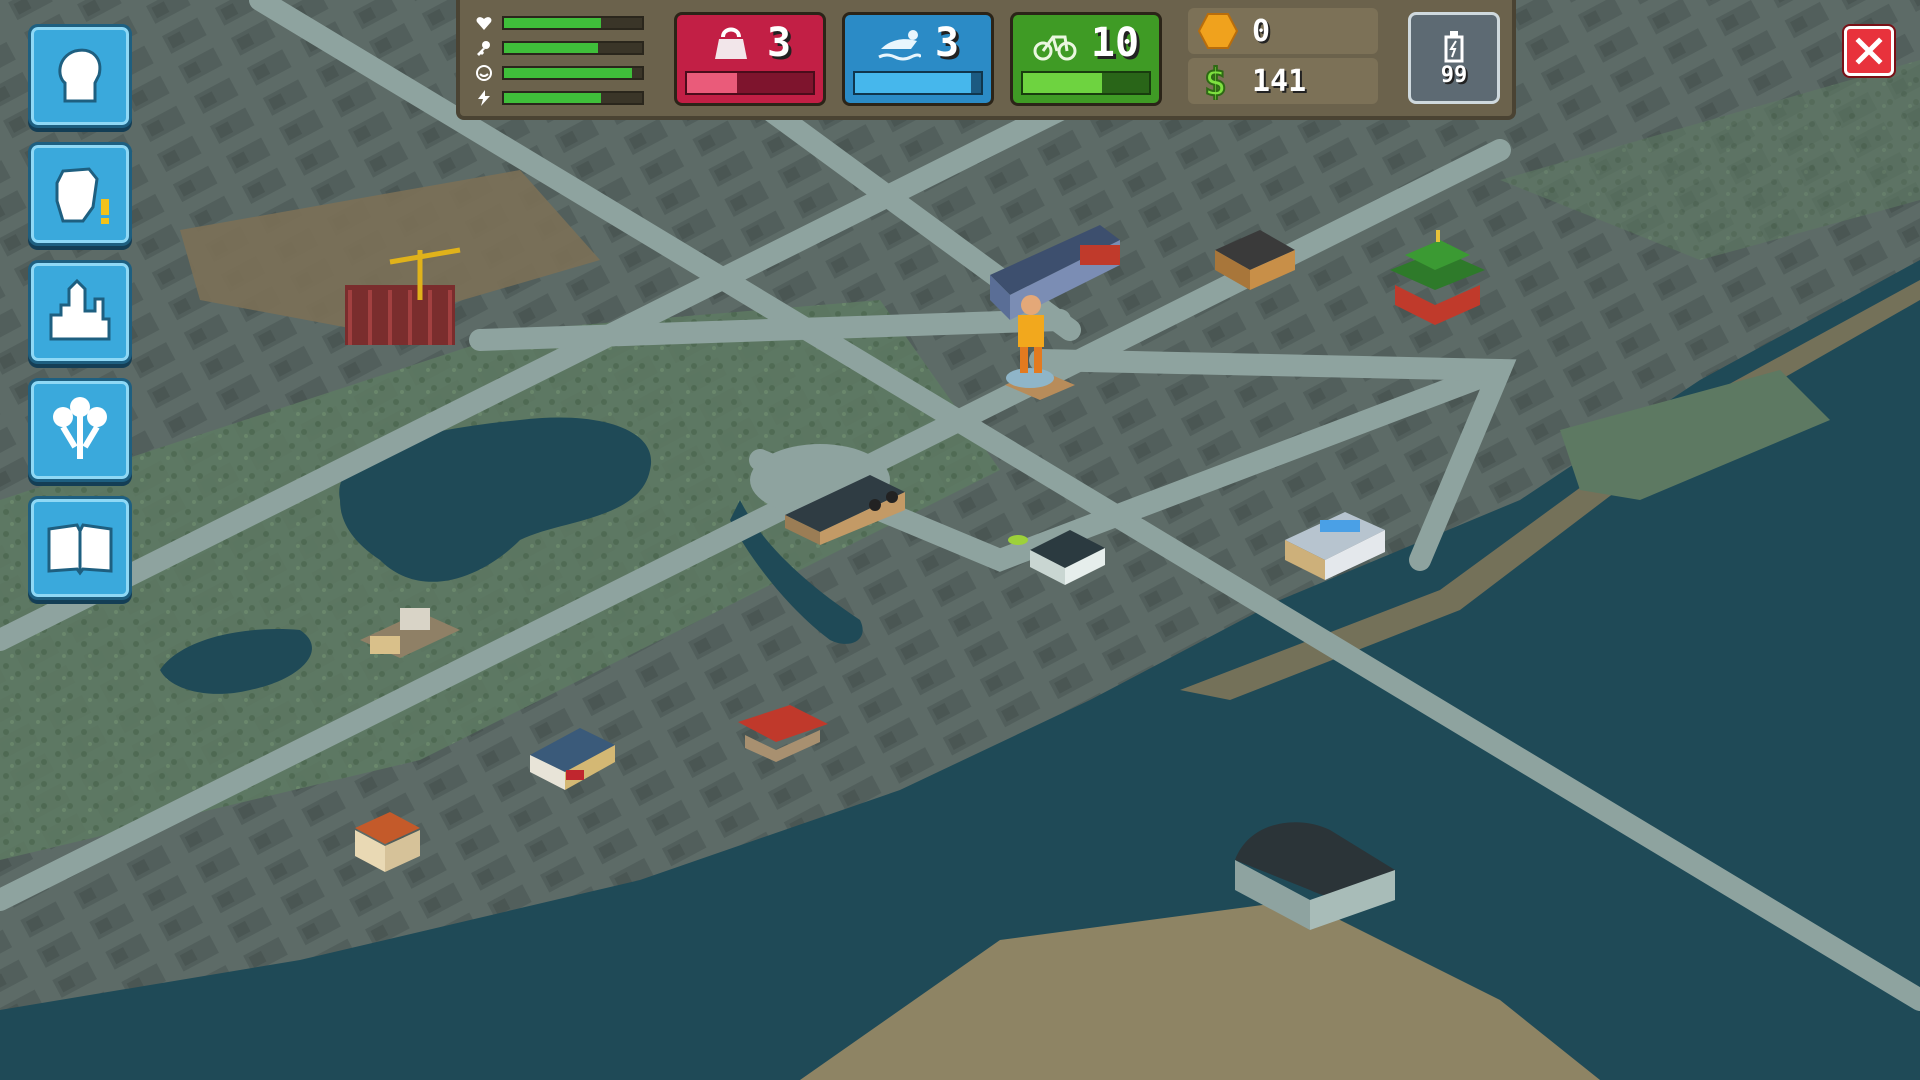  I want to click on energy-row, so click(563, 97).